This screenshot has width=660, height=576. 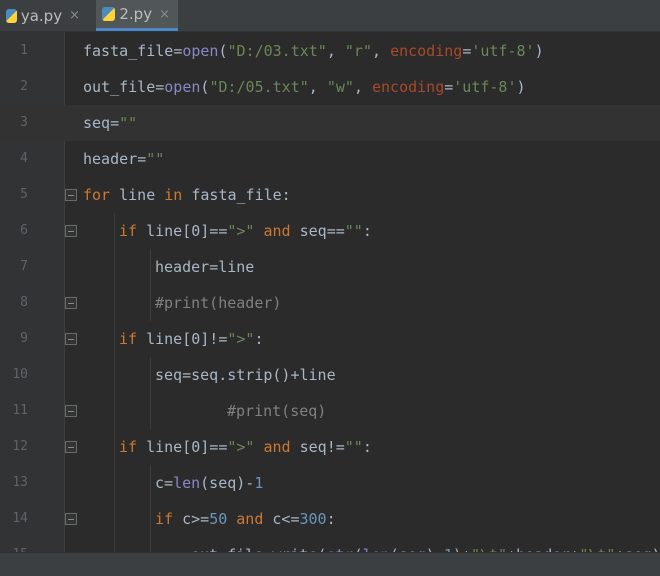 What do you see at coordinates (182, 339) in the screenshot?
I see `code-token: line[0]!=` at bounding box center [182, 339].